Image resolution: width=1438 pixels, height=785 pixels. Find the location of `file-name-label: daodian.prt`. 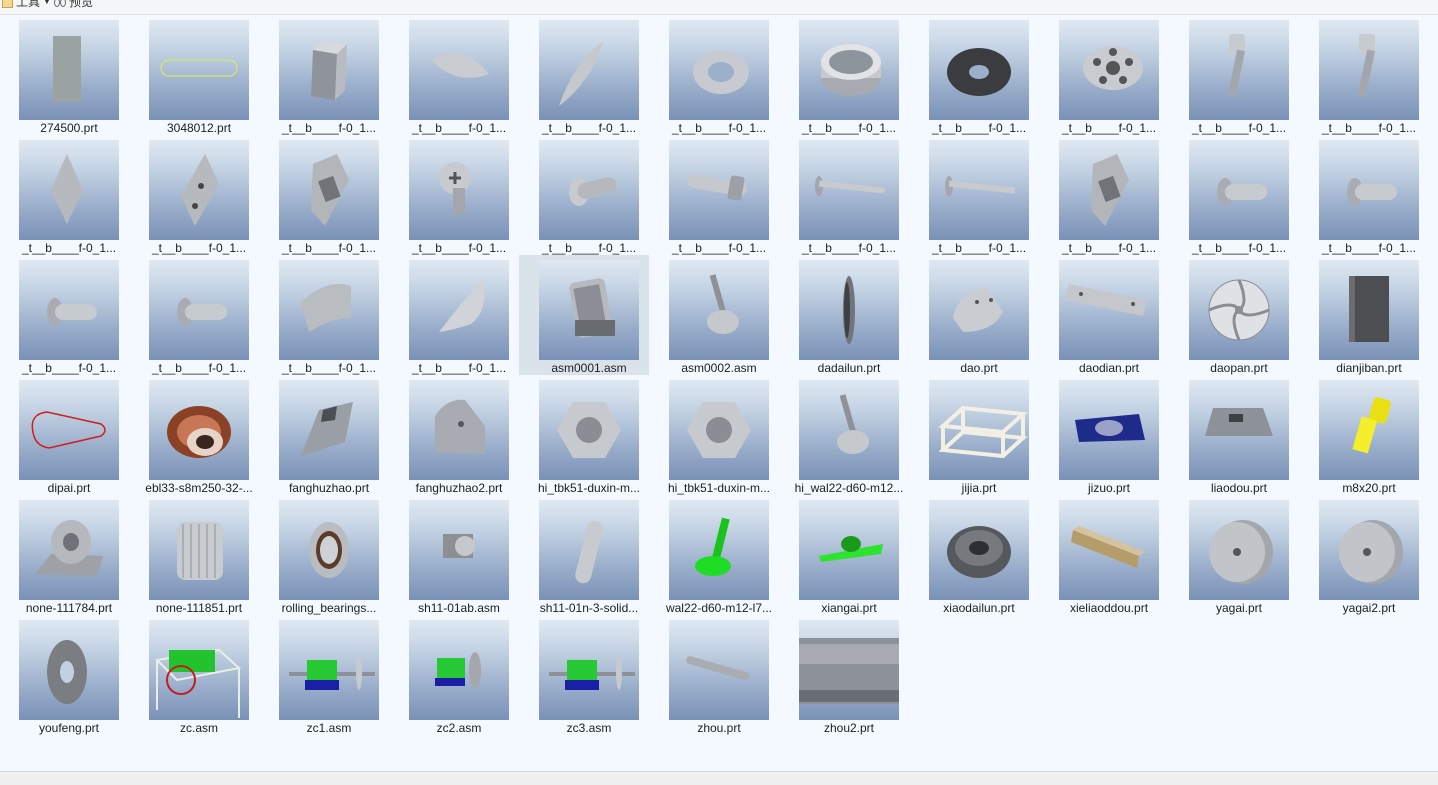

file-name-label: daodian.prt is located at coordinates (1109, 368).